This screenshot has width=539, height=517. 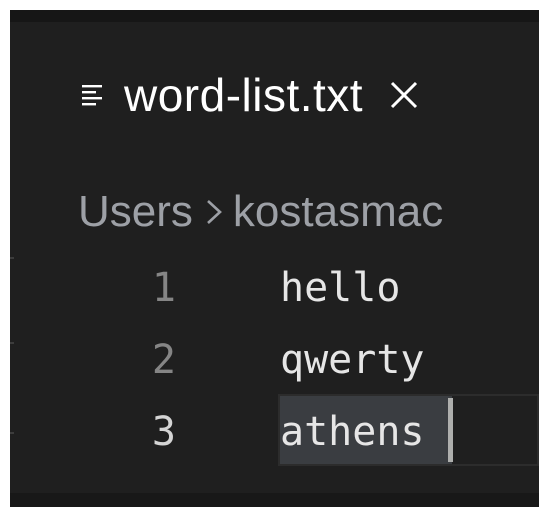 I want to click on title-bar, so click(x=274, y=16).